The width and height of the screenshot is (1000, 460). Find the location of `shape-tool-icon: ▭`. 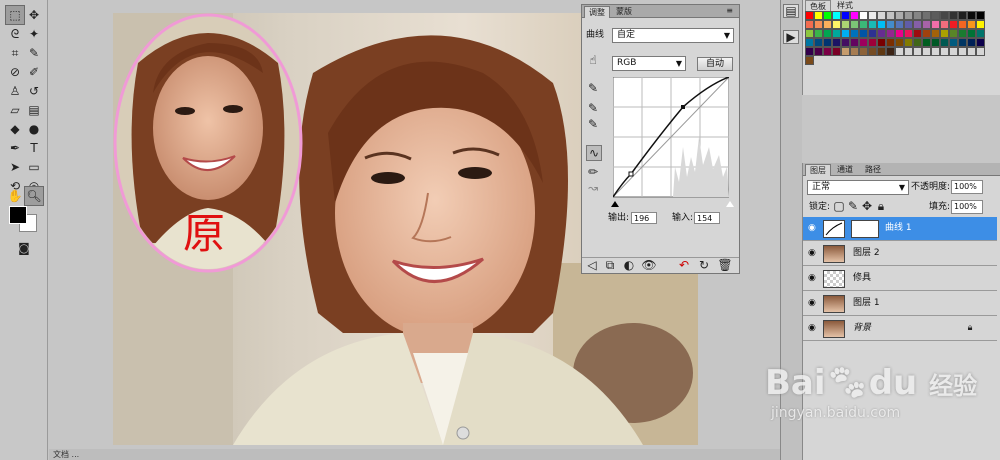

shape-tool-icon: ▭ is located at coordinates (34, 167).